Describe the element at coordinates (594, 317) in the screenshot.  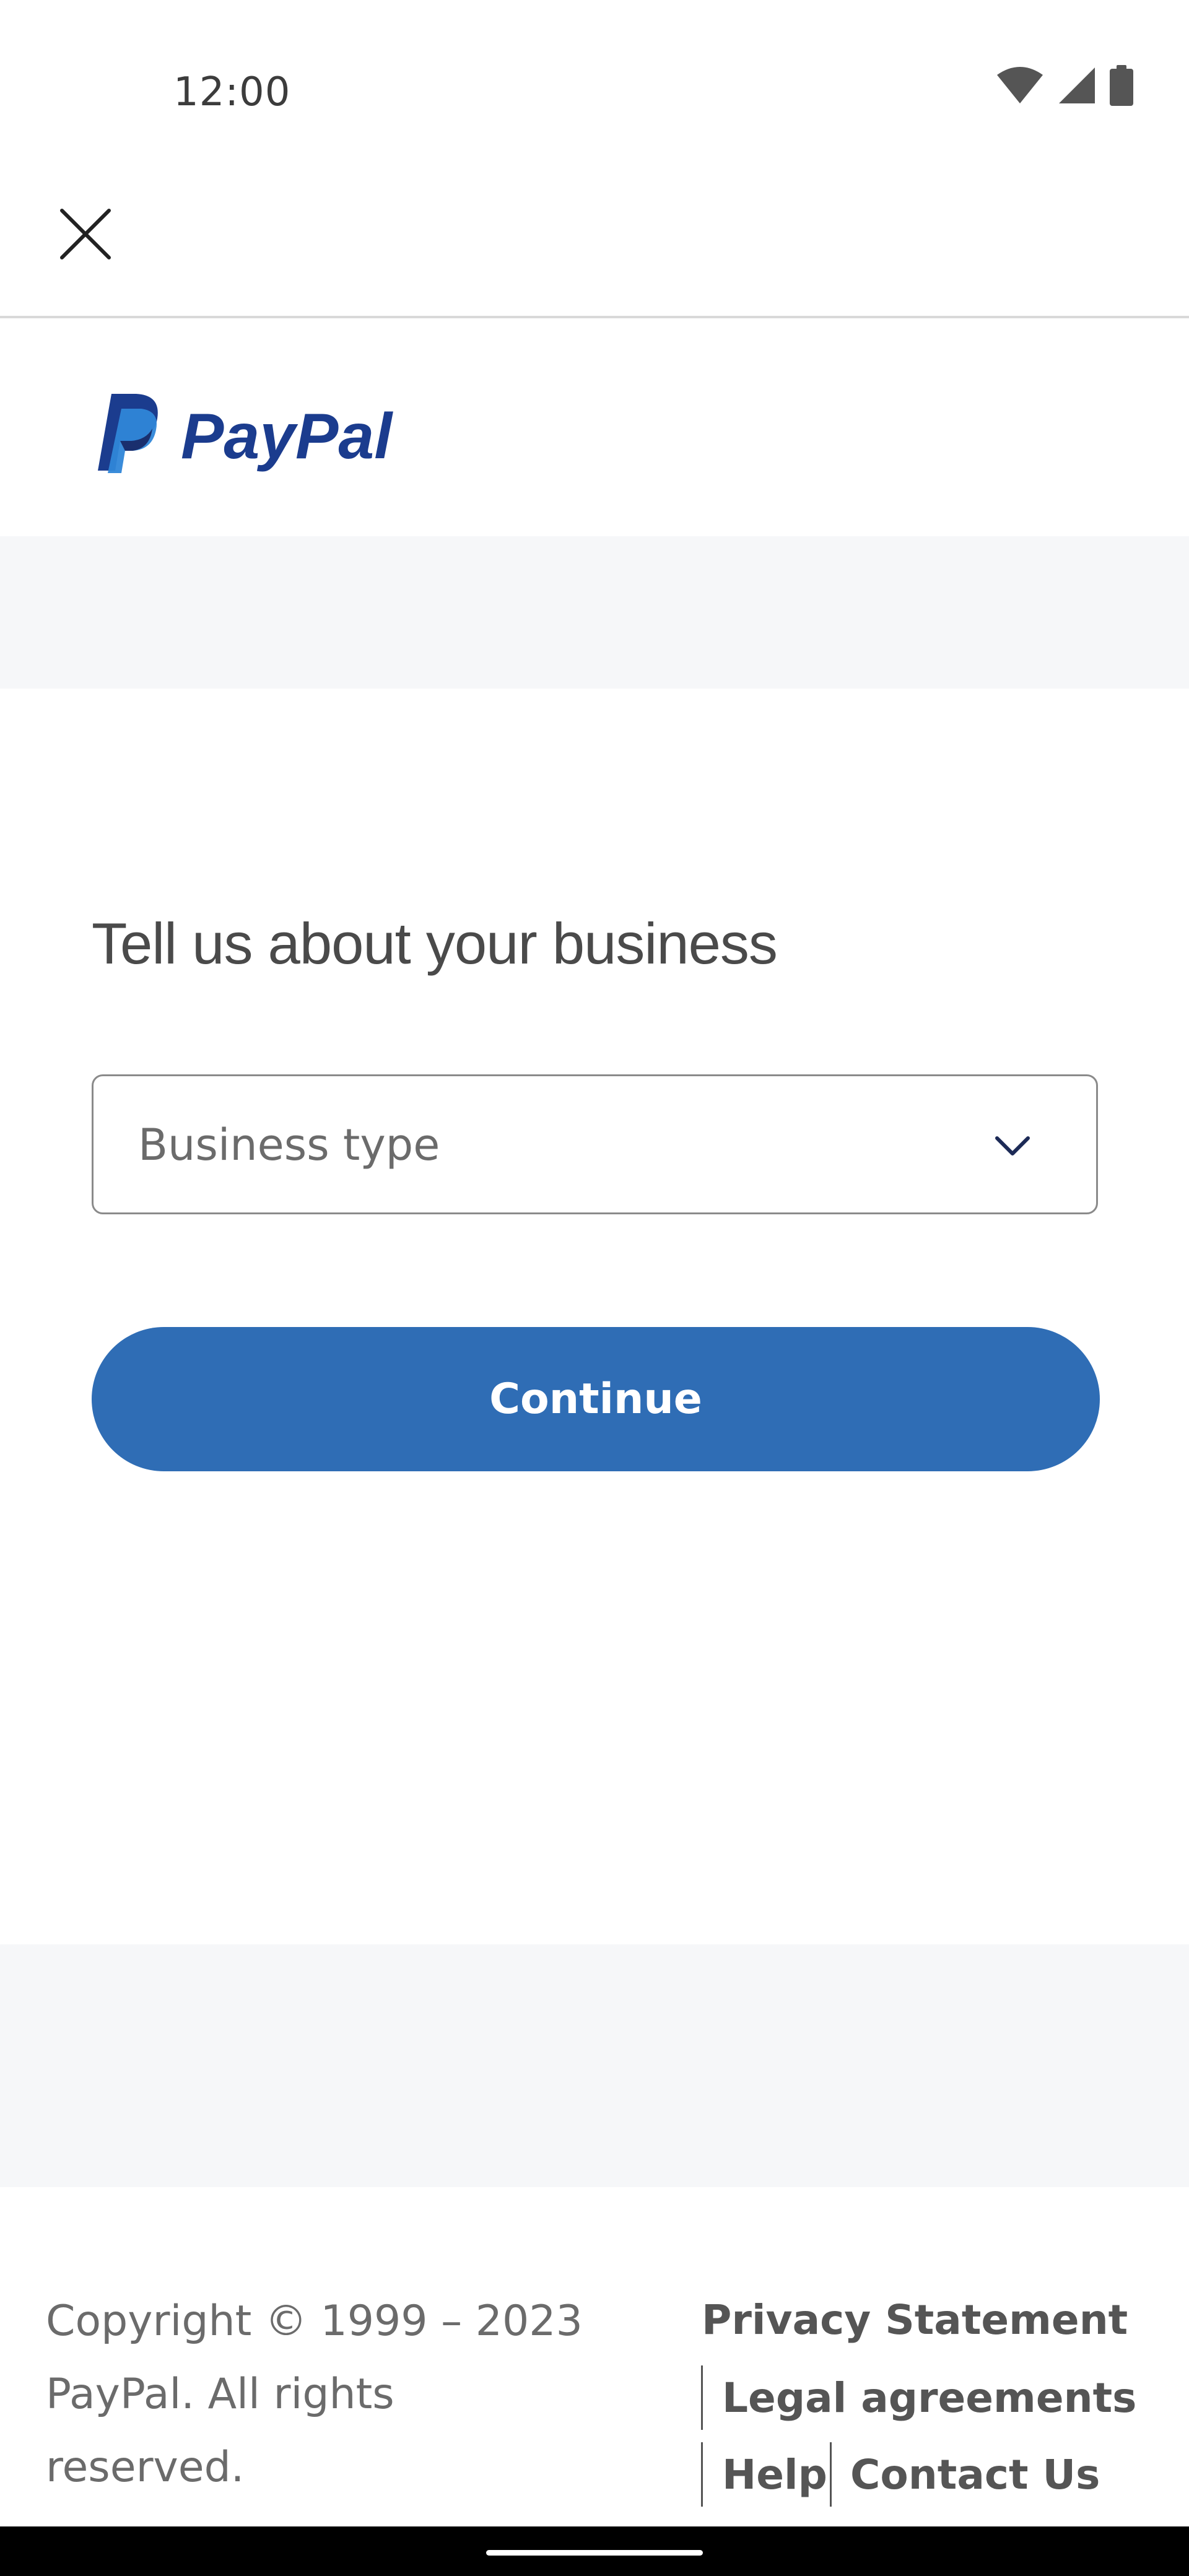
I see `header-divider` at that location.